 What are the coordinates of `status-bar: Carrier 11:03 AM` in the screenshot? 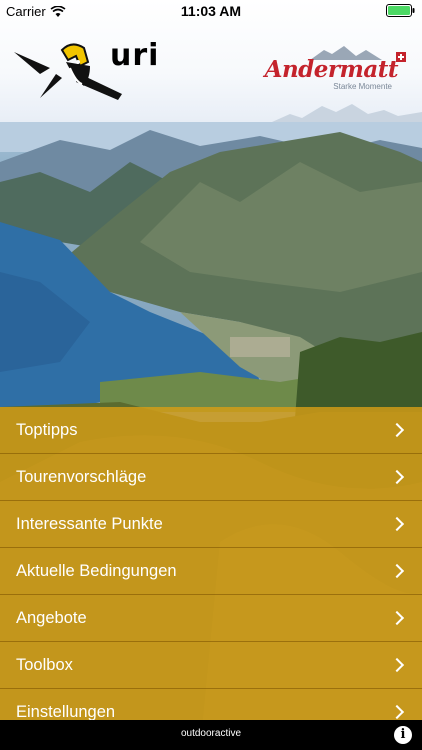 It's located at (211, 11).